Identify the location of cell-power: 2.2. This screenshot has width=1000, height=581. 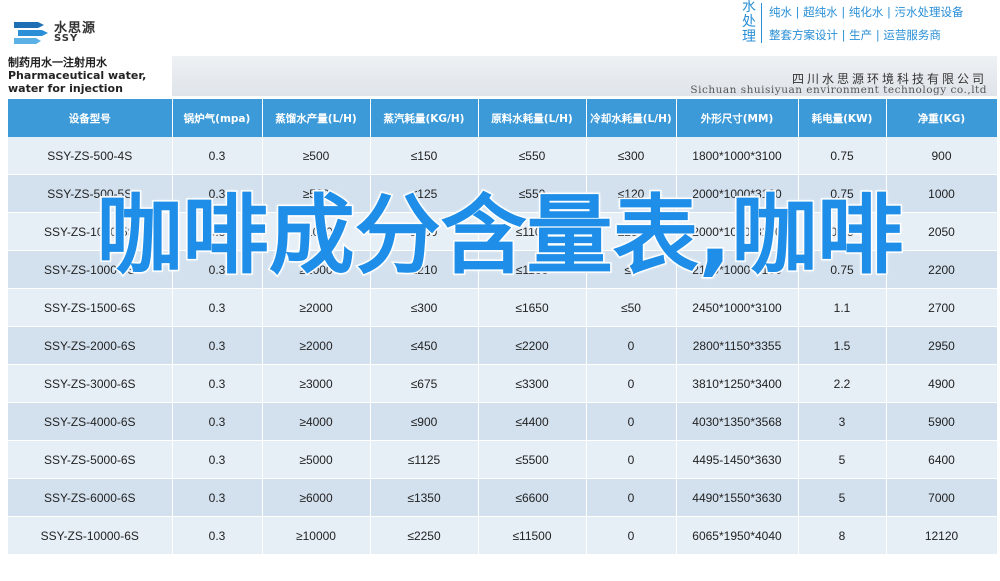
(842, 383).